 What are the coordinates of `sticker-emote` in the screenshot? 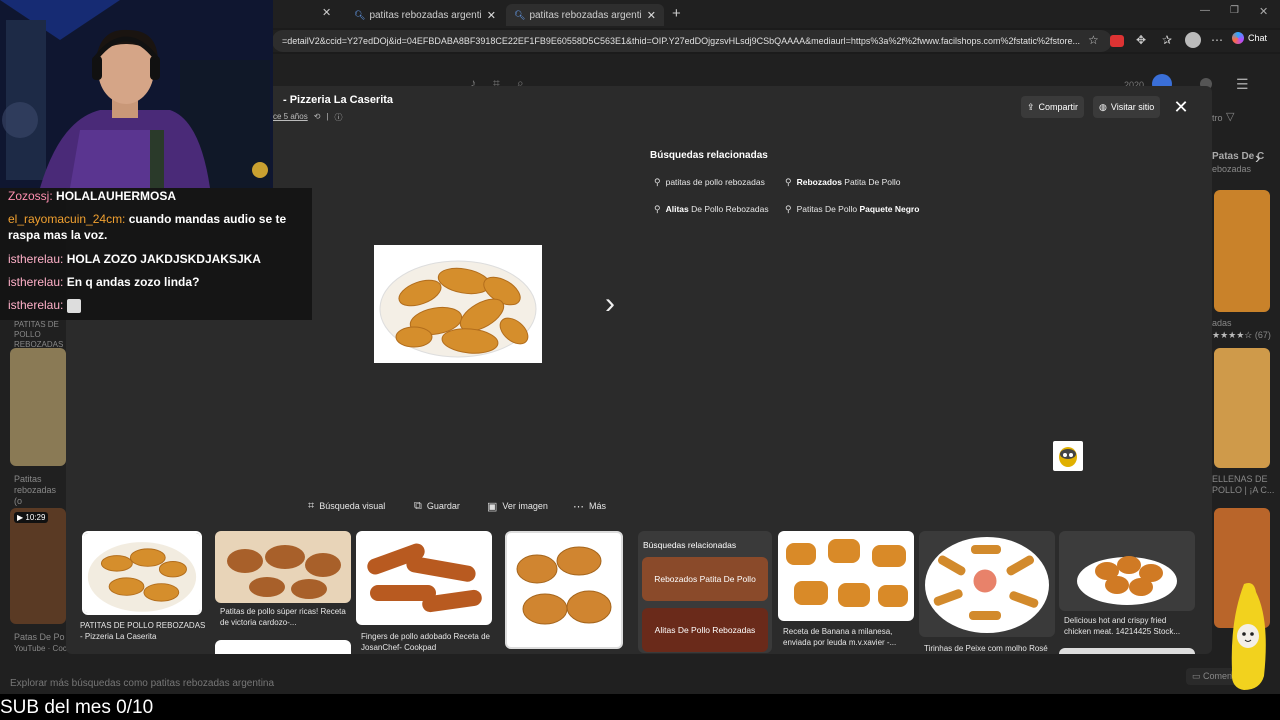 It's located at (1068, 456).